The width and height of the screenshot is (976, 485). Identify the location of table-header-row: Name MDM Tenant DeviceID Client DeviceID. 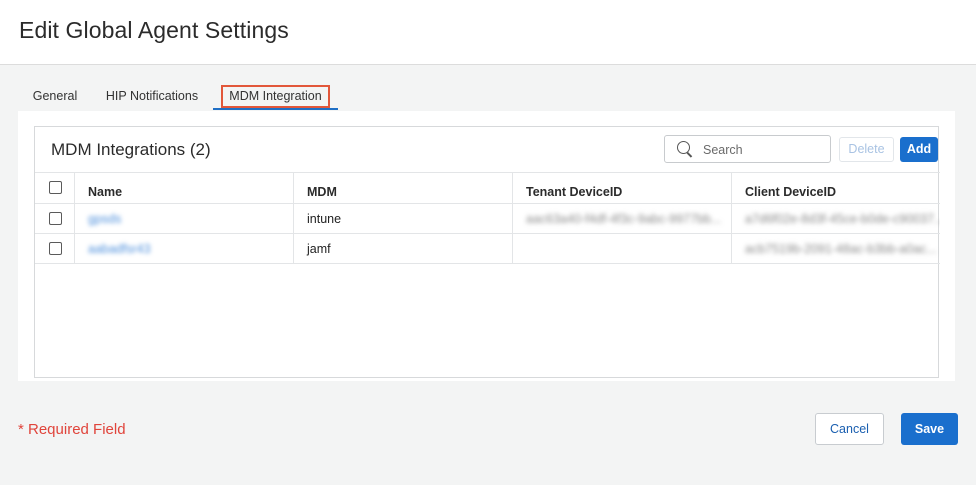
(487, 188).